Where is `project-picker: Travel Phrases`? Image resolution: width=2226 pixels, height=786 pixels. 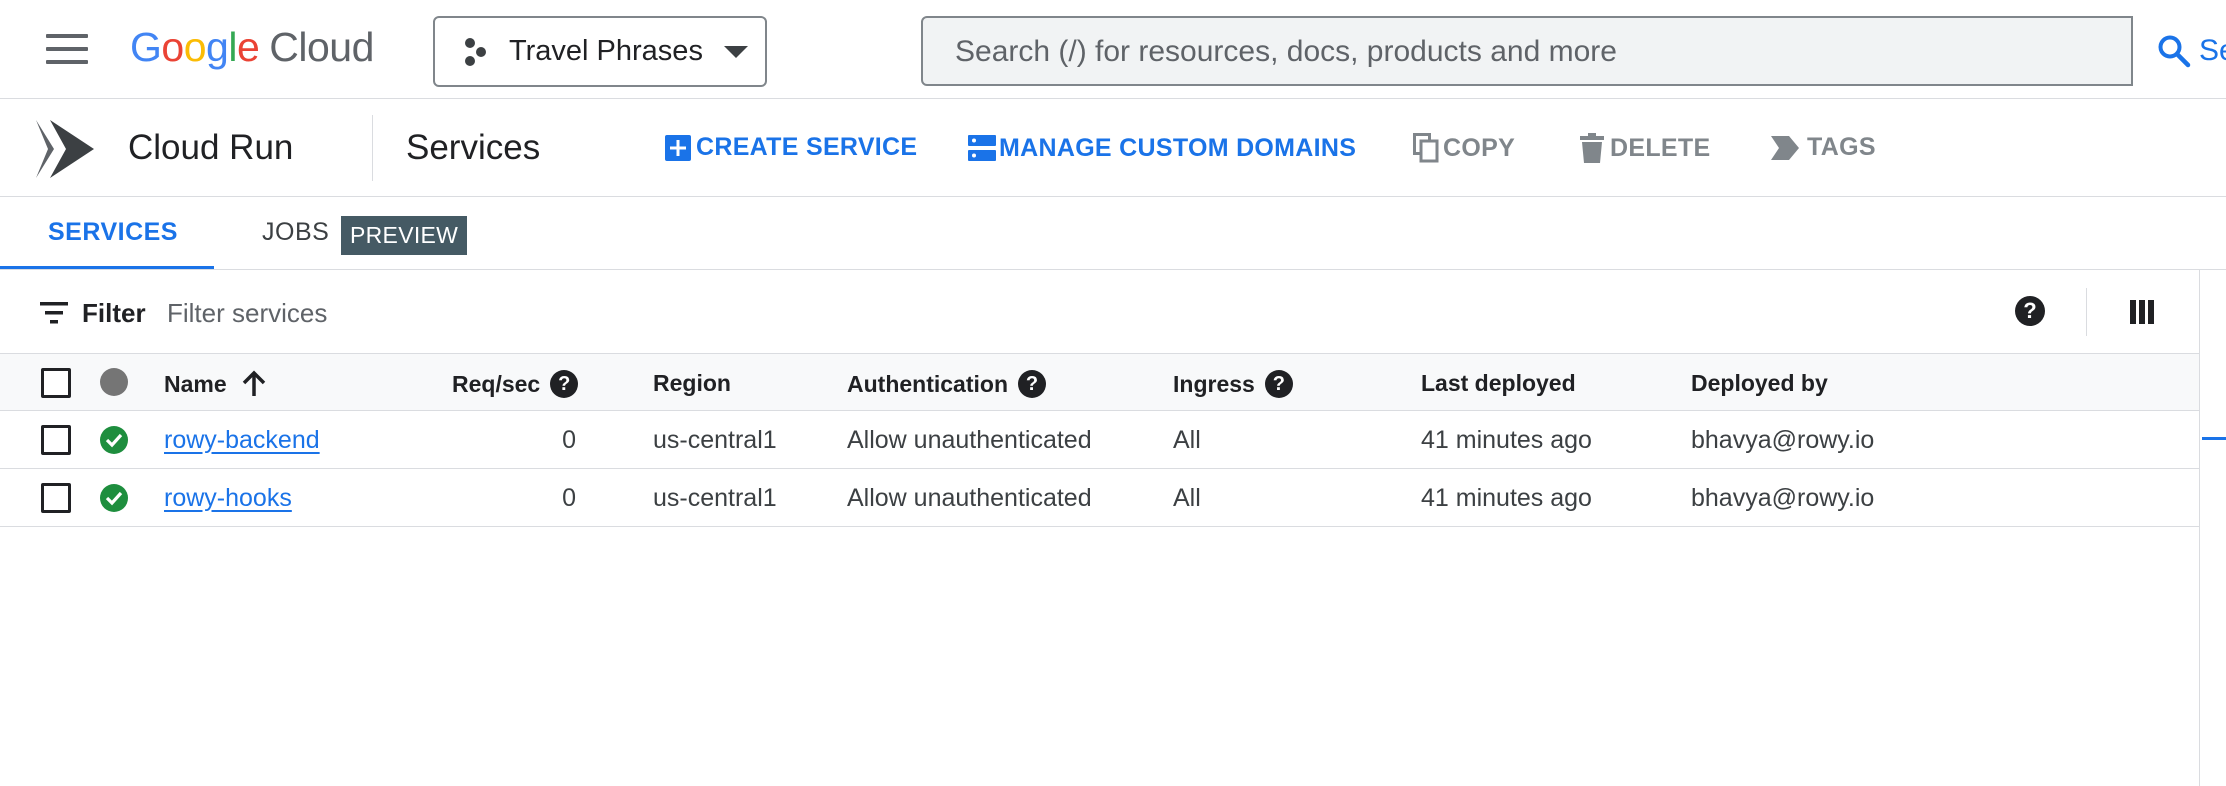 project-picker: Travel Phrases is located at coordinates (600, 51).